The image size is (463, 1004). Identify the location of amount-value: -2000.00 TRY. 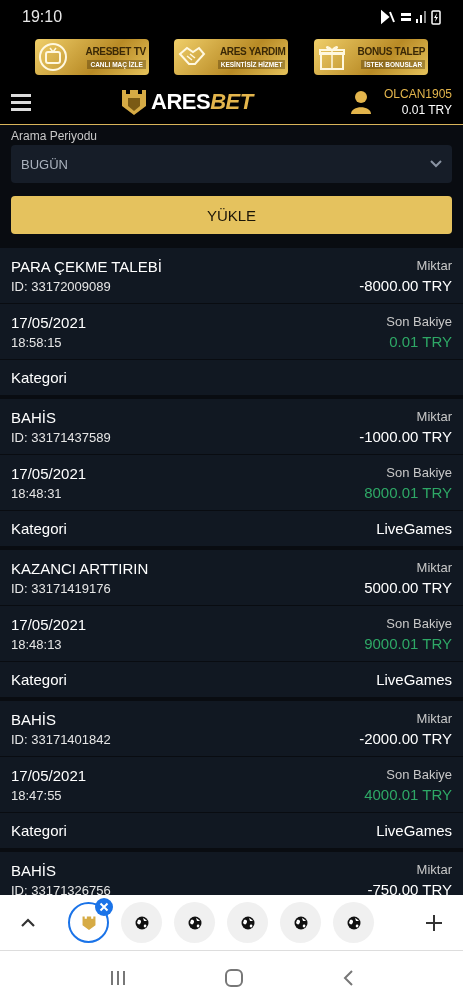
(405, 738).